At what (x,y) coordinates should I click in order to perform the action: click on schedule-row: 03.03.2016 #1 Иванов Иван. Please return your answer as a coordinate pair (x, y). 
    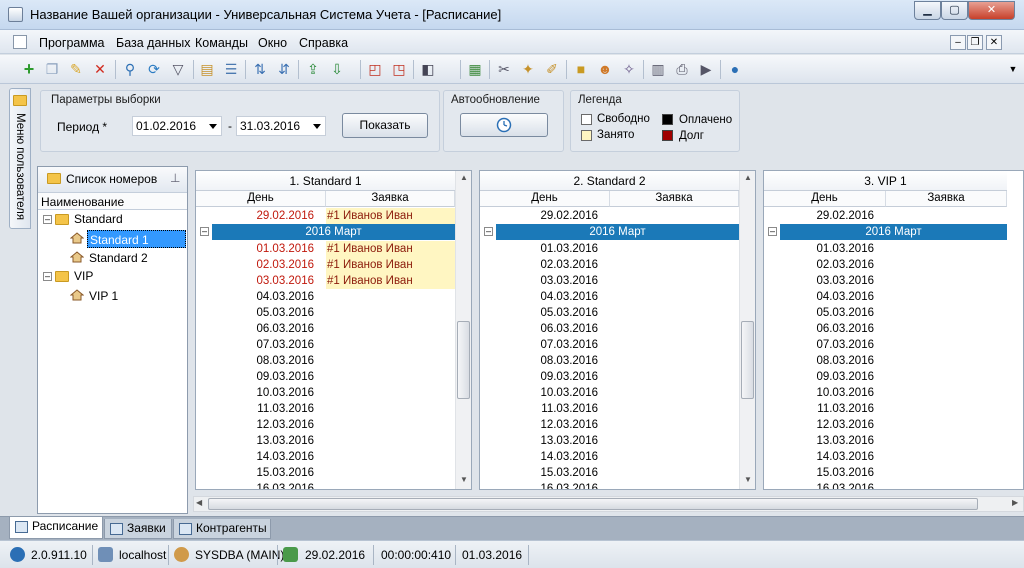
    Looking at the image, I should click on (325, 281).